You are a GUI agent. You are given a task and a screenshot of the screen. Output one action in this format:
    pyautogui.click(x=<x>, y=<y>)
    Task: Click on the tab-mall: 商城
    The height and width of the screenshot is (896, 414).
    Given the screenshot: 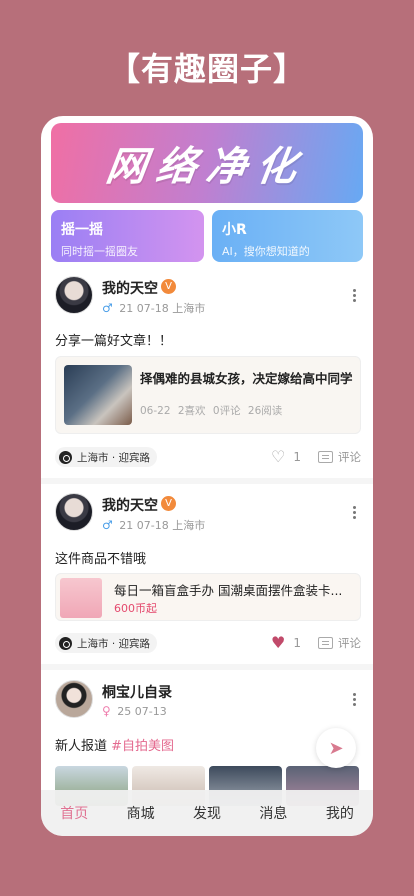 What is the action you would take?
    pyautogui.click(x=140, y=813)
    